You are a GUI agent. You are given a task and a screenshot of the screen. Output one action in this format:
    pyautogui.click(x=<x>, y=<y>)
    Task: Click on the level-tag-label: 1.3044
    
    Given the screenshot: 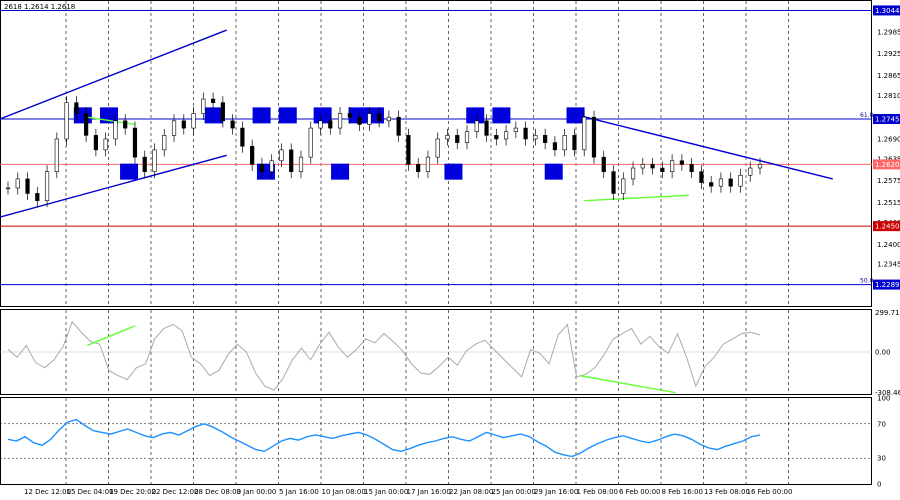 What is the action you would take?
    pyautogui.click(x=887, y=11)
    